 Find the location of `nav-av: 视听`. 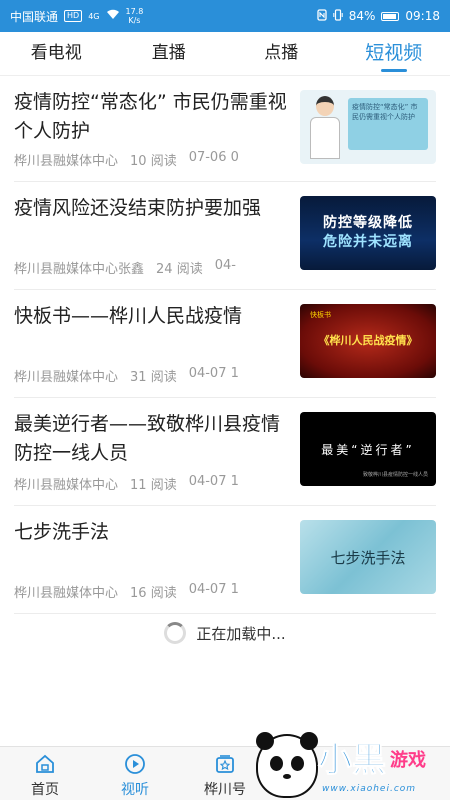

nav-av: 视听 is located at coordinates (135, 773).